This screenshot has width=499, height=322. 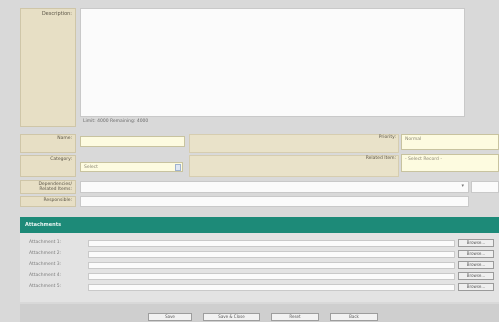 What do you see at coordinates (450, 163) in the screenshot?
I see `related-select: - Select Record -` at bounding box center [450, 163].